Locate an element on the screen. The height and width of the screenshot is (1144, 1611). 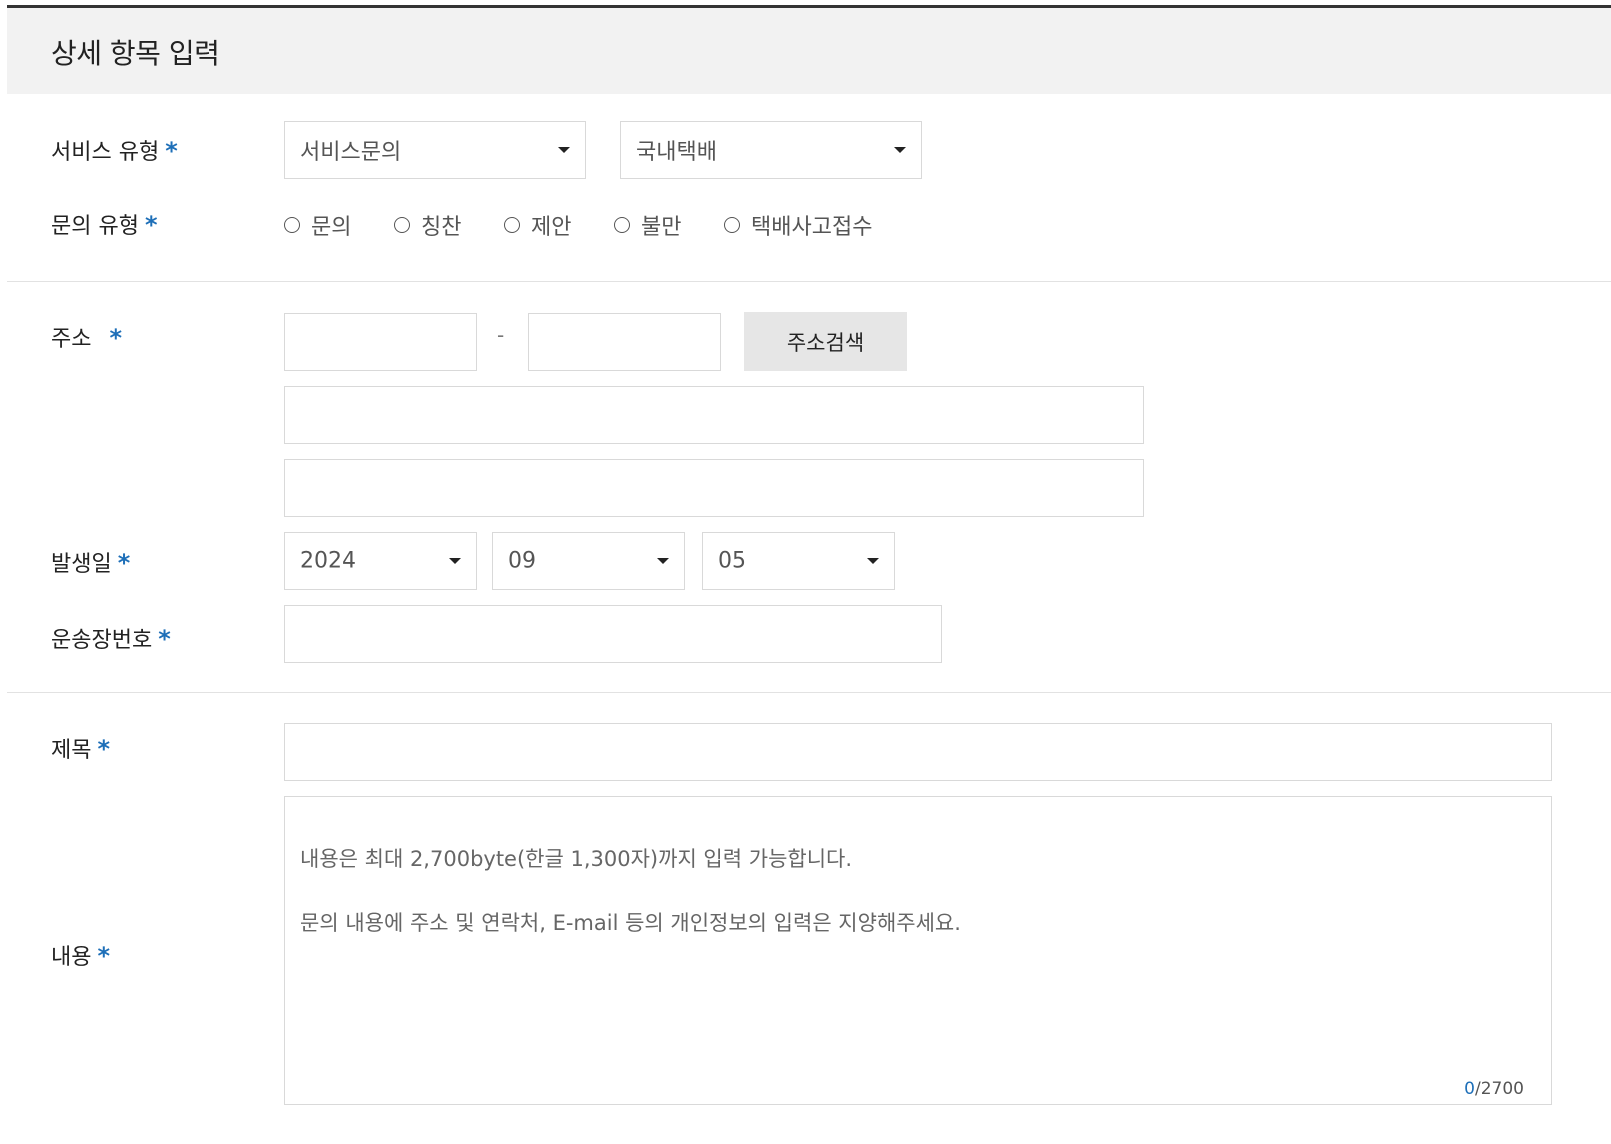
content-placeholder-line1: 내용은 최대 2,700byte(한글 1,300자)까지 입력 가능합니다. is located at coordinates (576, 859).